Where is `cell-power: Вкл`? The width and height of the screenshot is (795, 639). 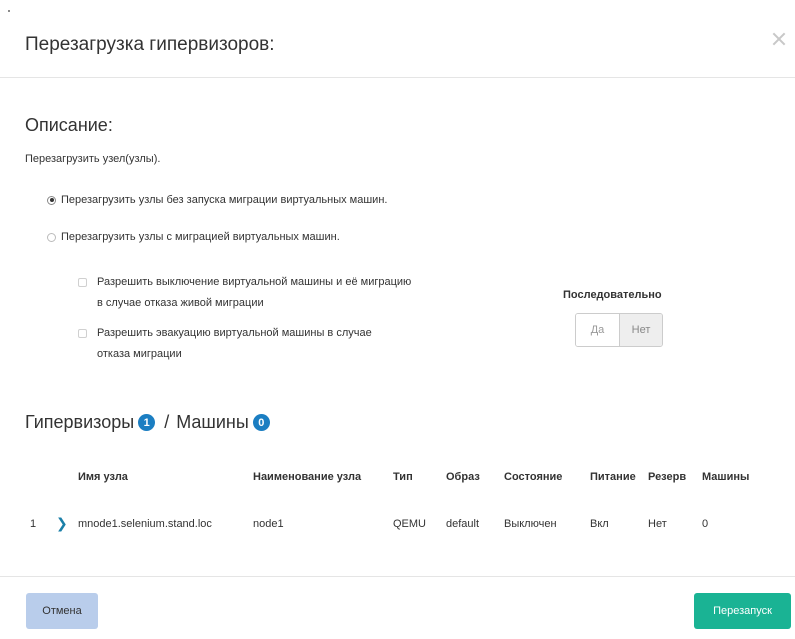
cell-power: Вкл is located at coordinates (599, 523).